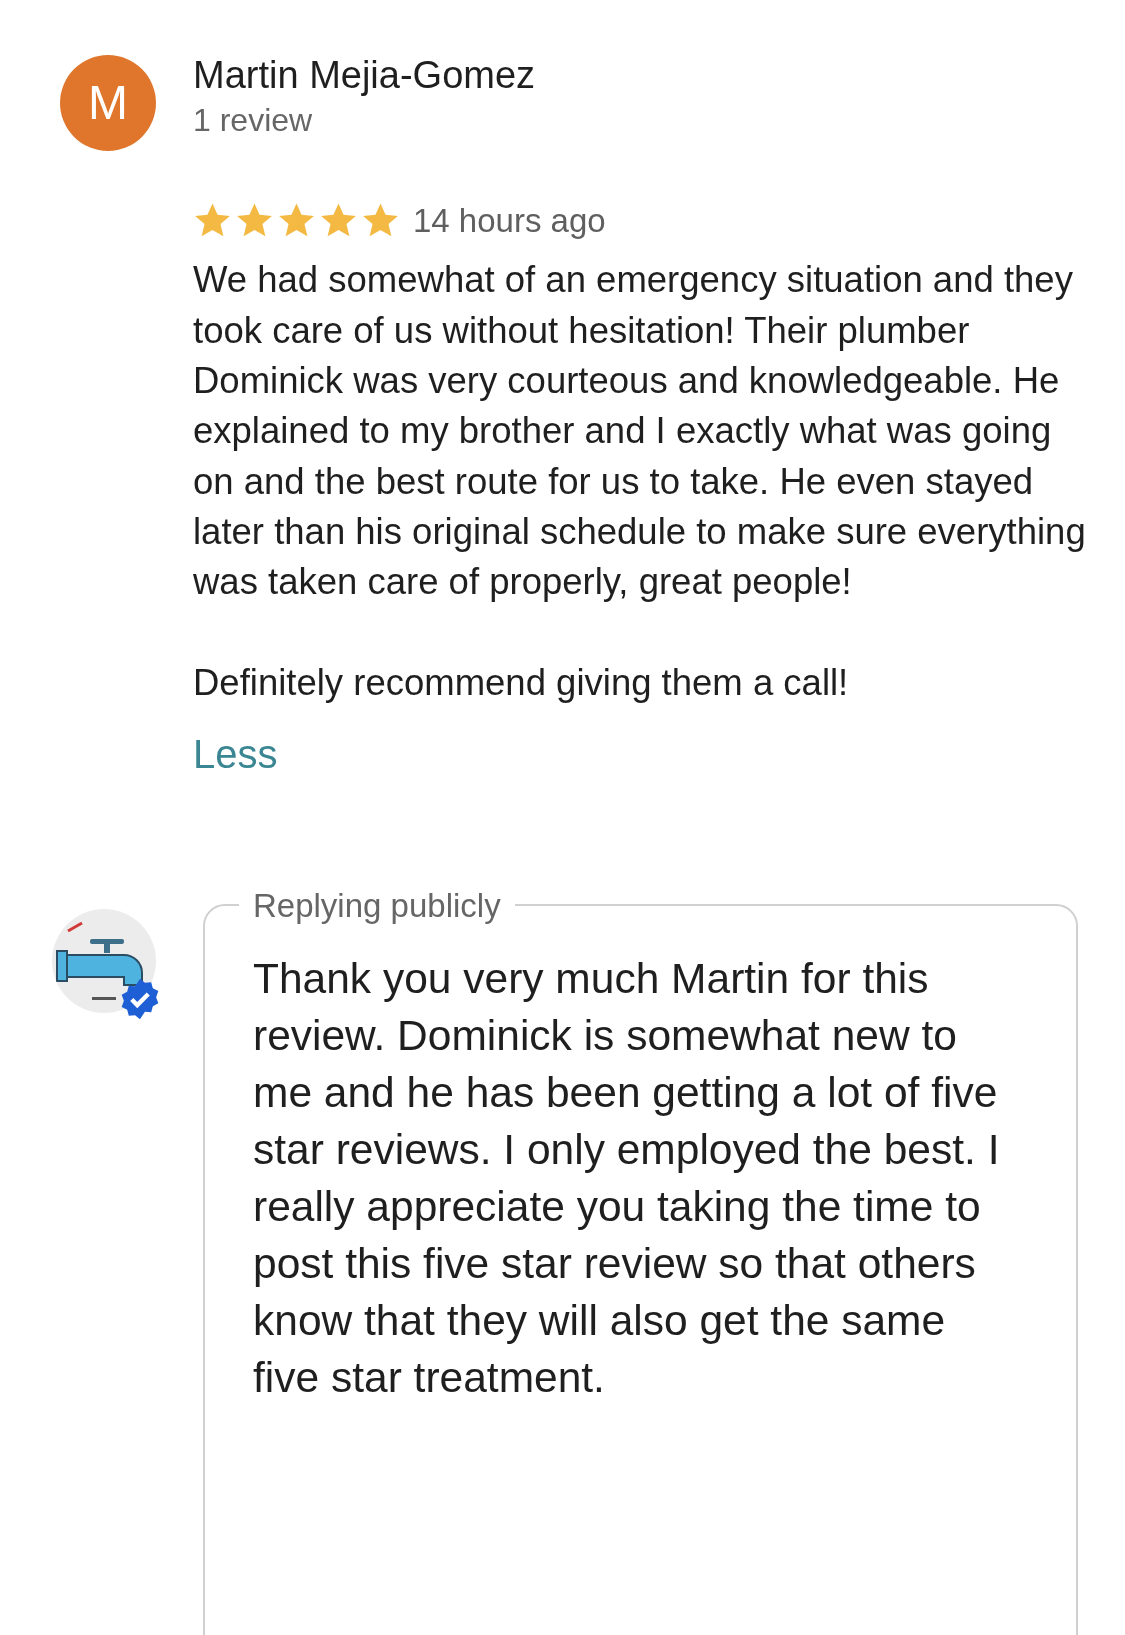 This screenshot has height=1635, width=1125. I want to click on author-name: Martin Mejia-Gomez, so click(365, 76).